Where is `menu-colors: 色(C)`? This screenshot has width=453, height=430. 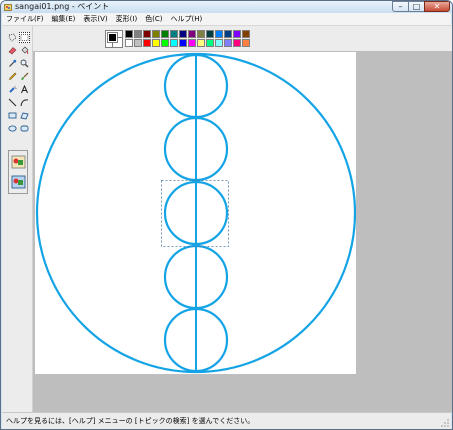 menu-colors: 色(C) is located at coordinates (153, 19).